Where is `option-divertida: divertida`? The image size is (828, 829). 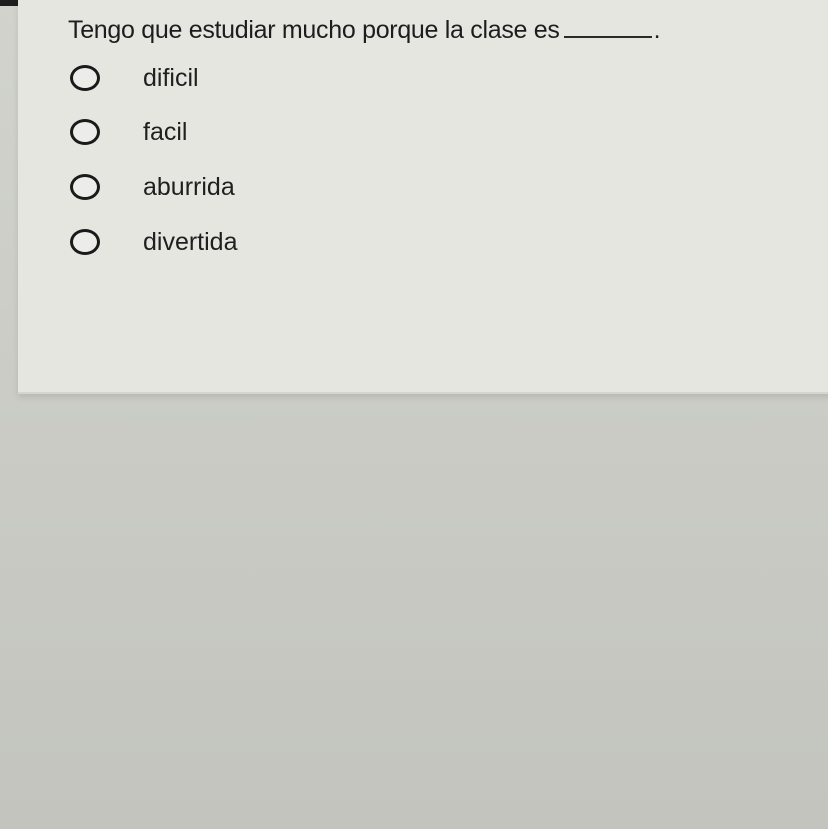 option-divertida: divertida is located at coordinates (154, 242).